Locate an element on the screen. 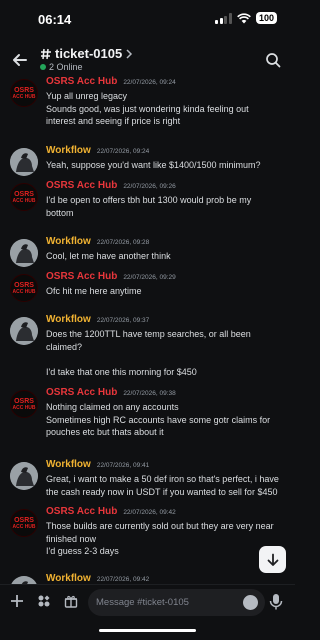  message-input-wrapper is located at coordinates (176, 602).